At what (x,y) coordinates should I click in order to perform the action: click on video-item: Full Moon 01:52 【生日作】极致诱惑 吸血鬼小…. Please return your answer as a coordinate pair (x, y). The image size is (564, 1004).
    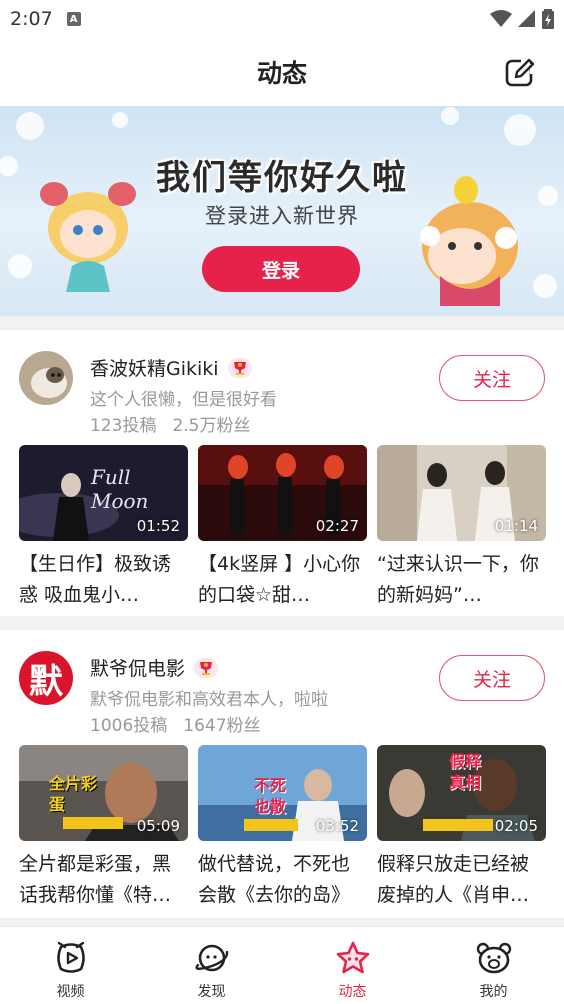
    Looking at the image, I should click on (103, 528).